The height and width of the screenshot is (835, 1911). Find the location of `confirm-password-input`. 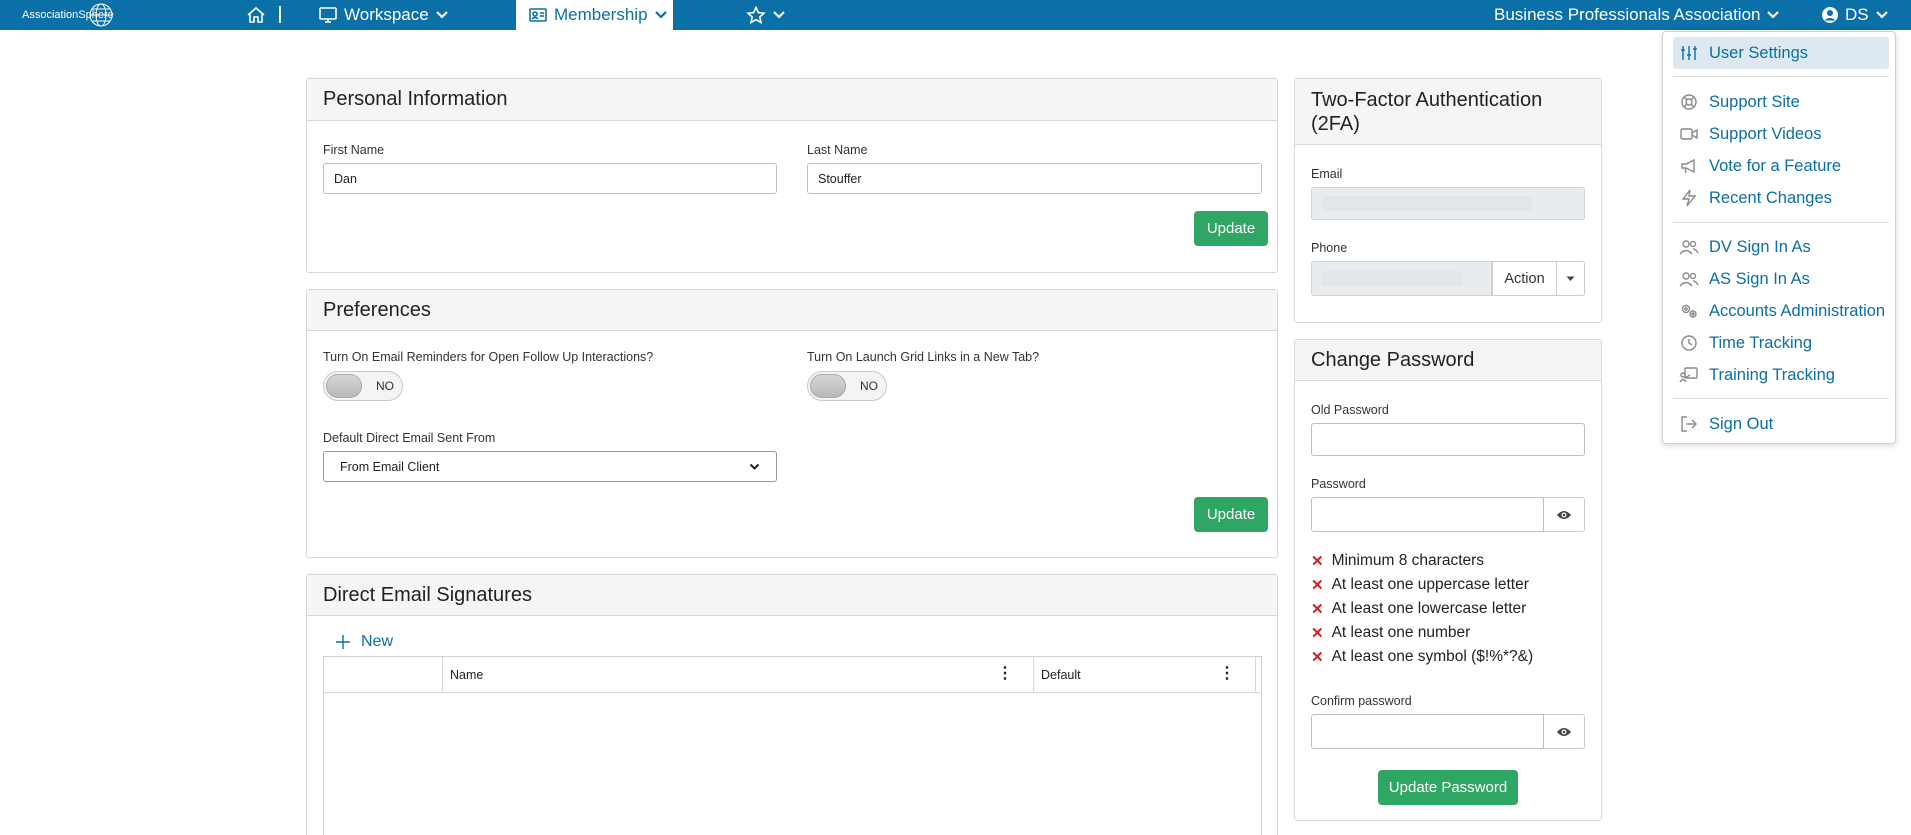

confirm-password-input is located at coordinates (1427, 731).